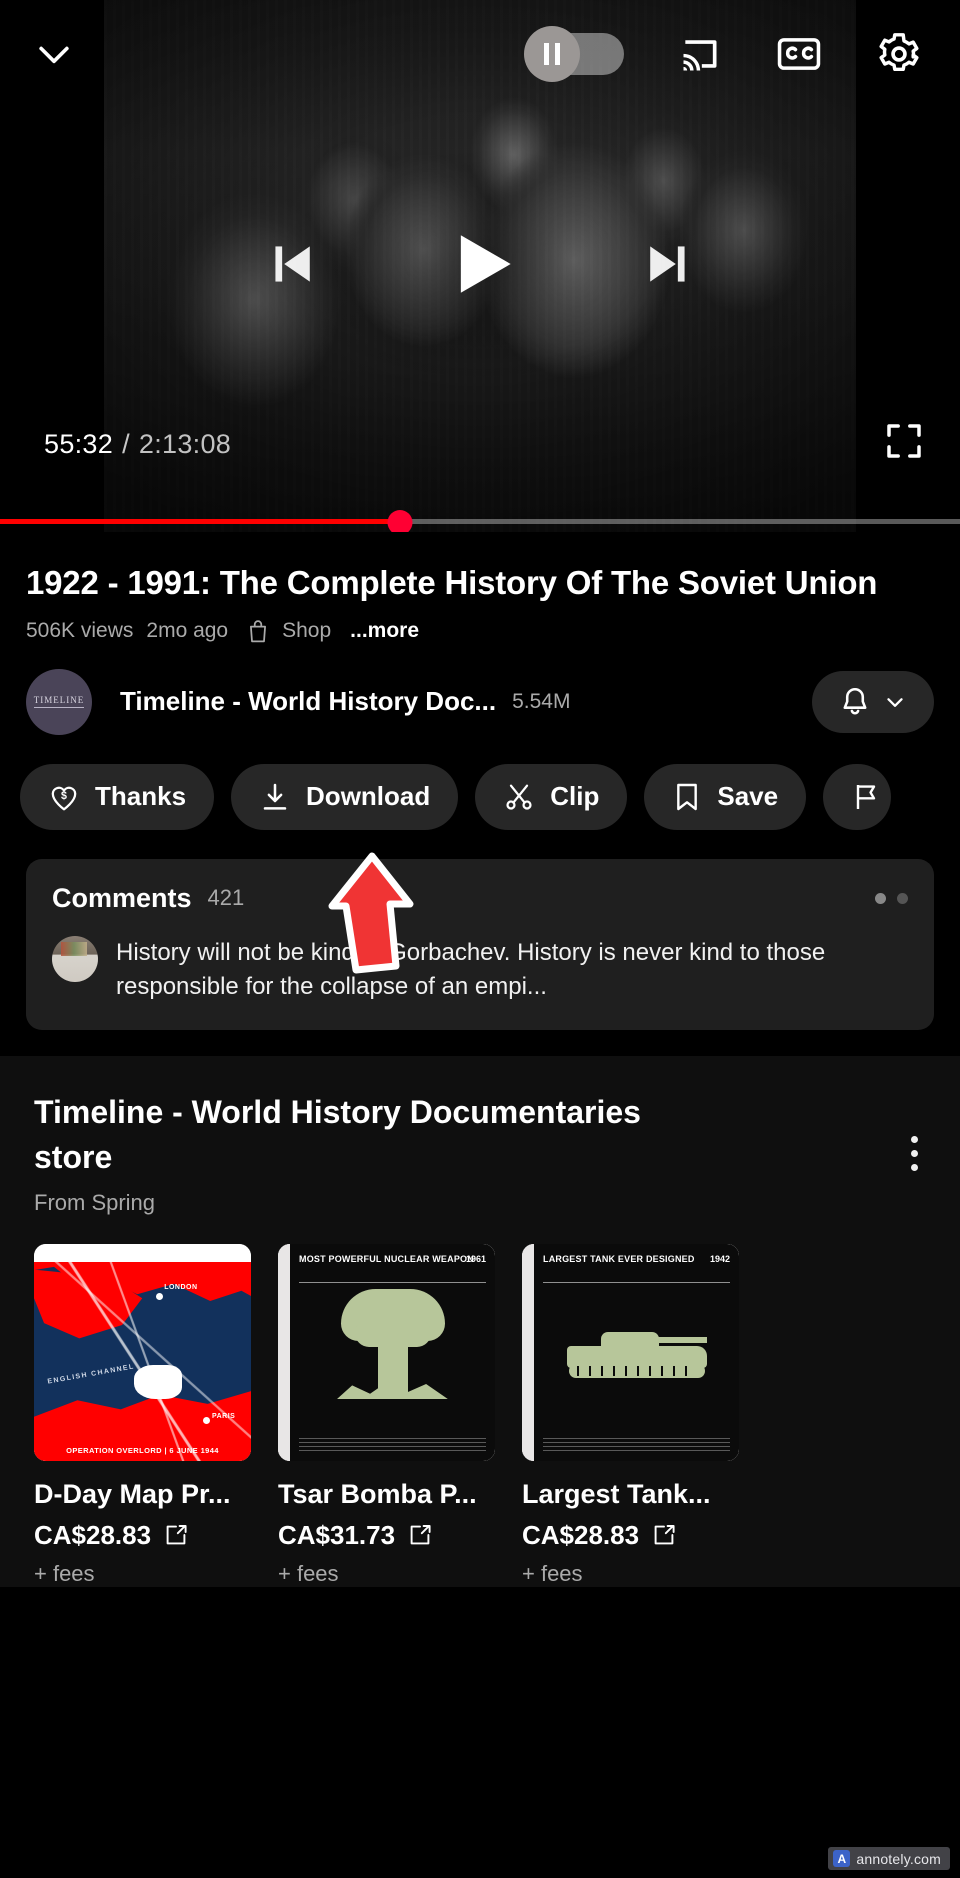  I want to click on shelf-subtitle: From Spring, so click(95, 1202).